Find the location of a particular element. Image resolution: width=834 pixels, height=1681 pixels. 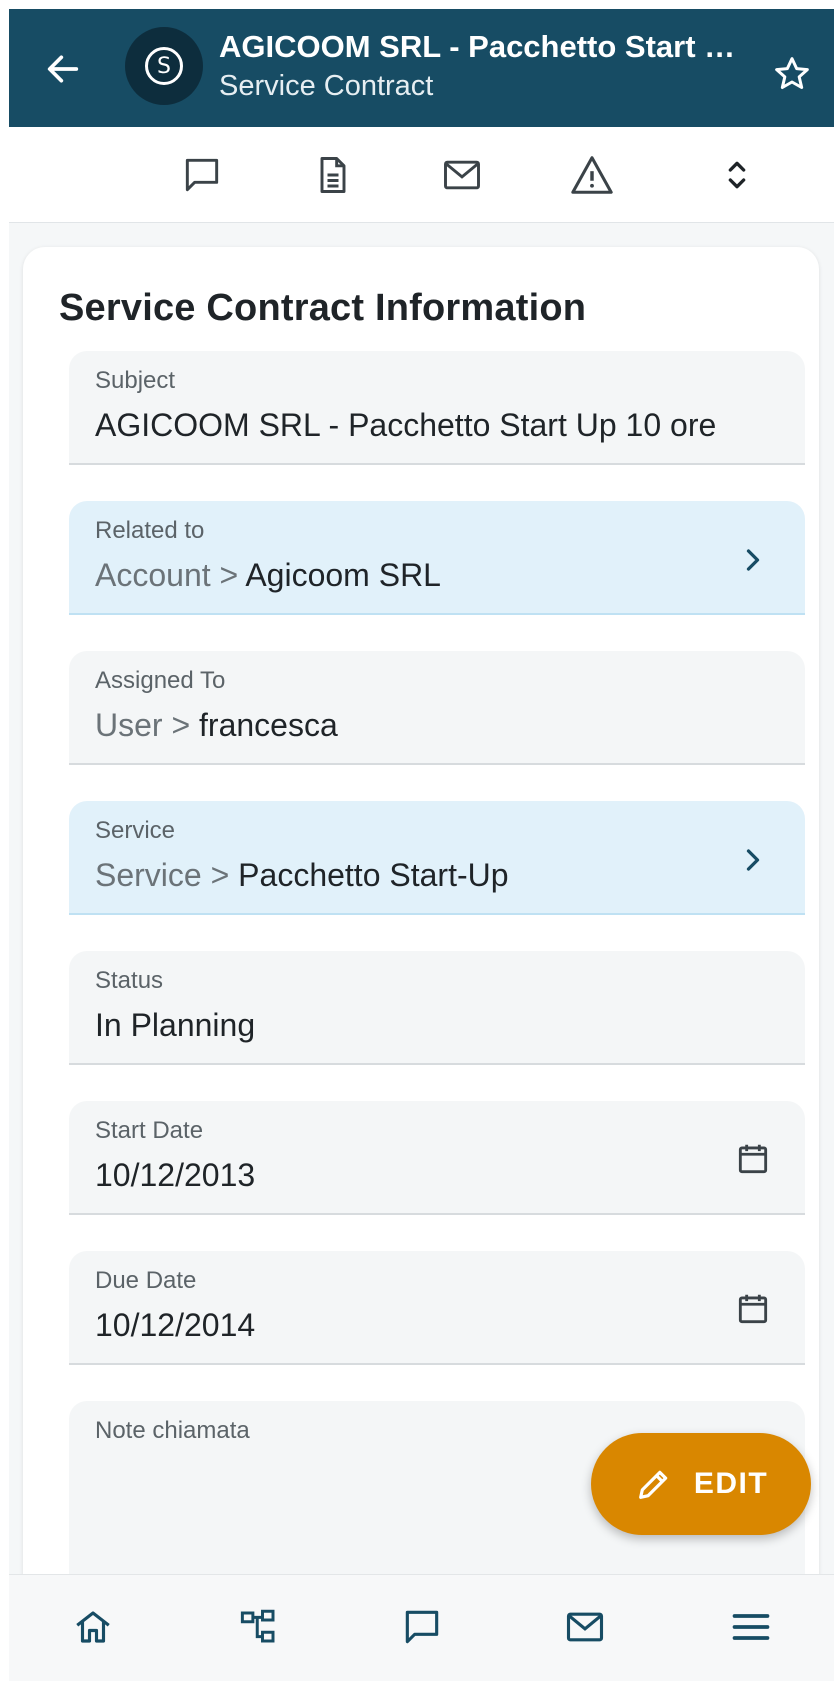

field-label: Subject is located at coordinates (135, 380).